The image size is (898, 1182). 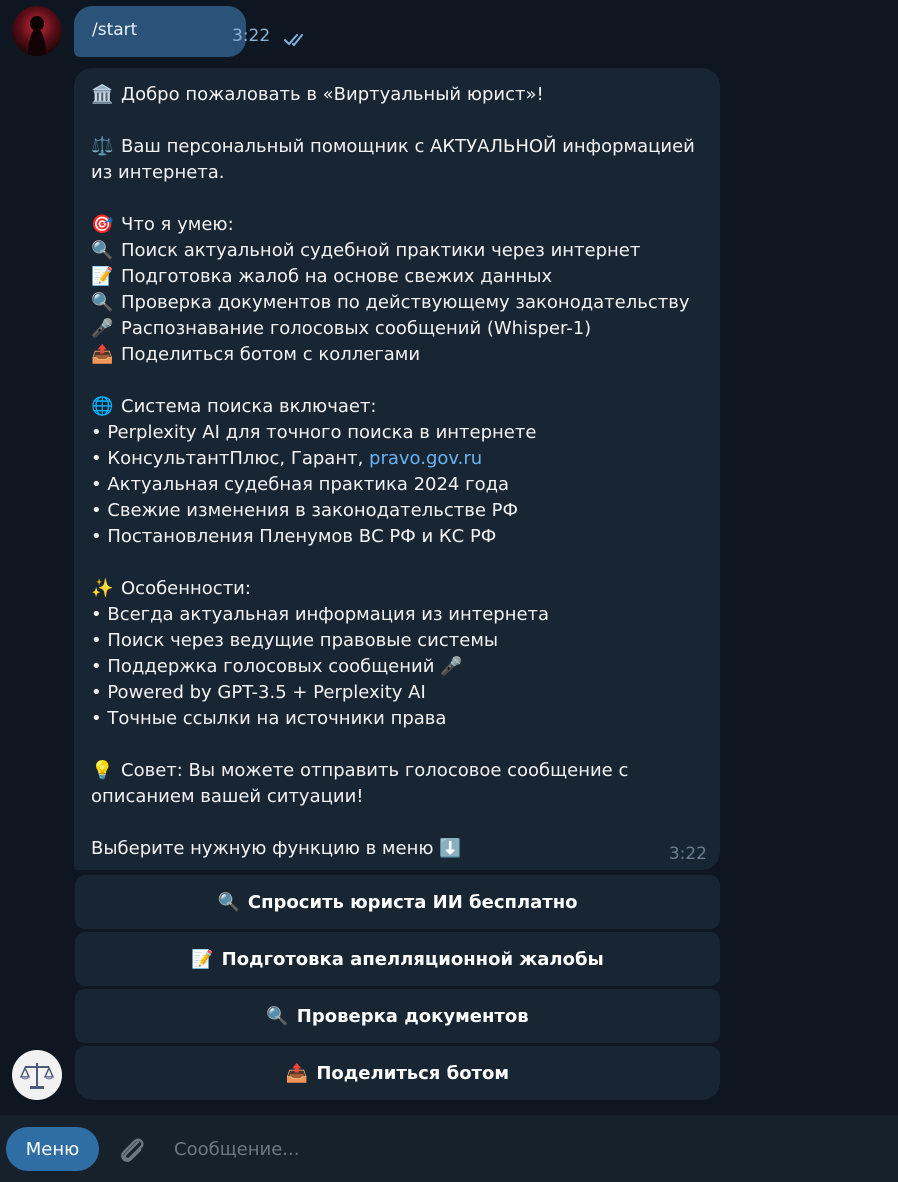 I want to click on globe-icon: 🌐, so click(x=102, y=406).